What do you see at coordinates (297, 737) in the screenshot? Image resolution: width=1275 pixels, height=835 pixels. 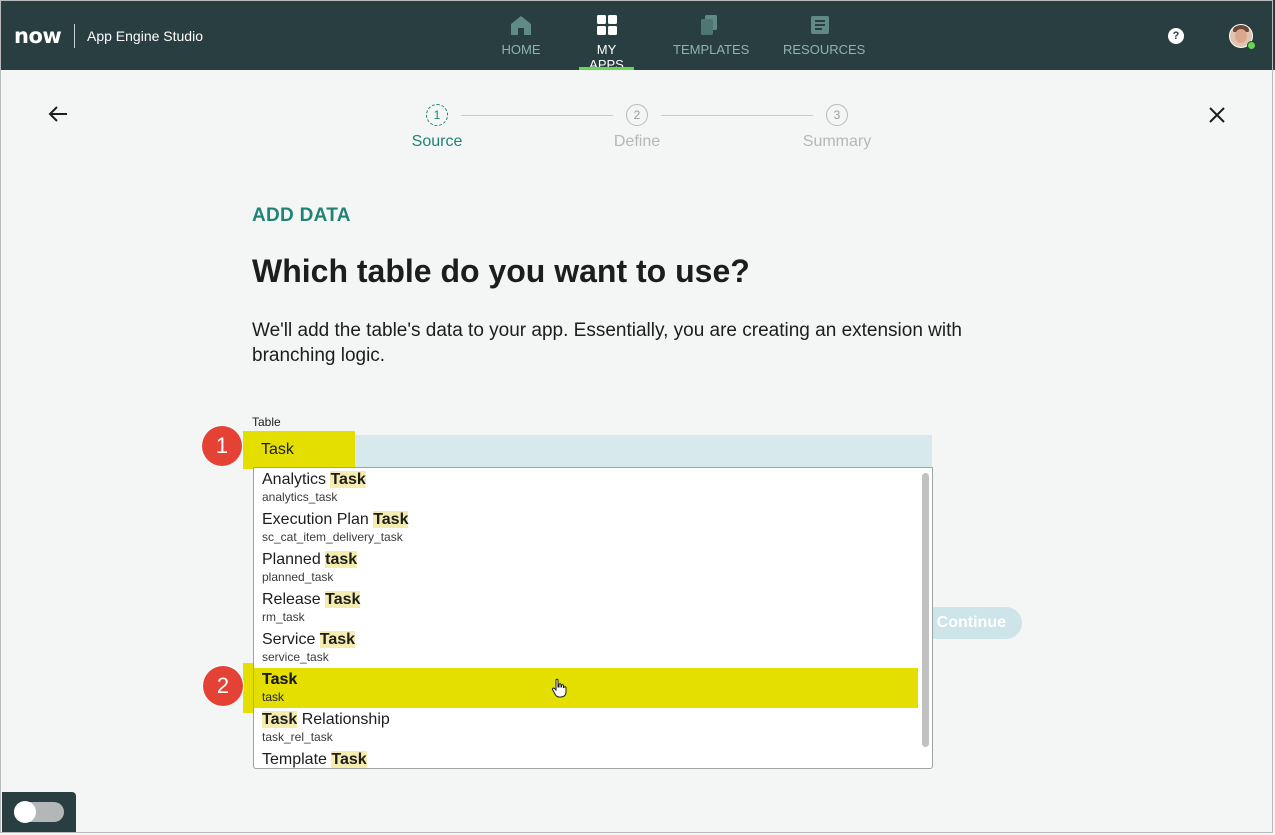 I see `table-name: task_rel_task` at bounding box center [297, 737].